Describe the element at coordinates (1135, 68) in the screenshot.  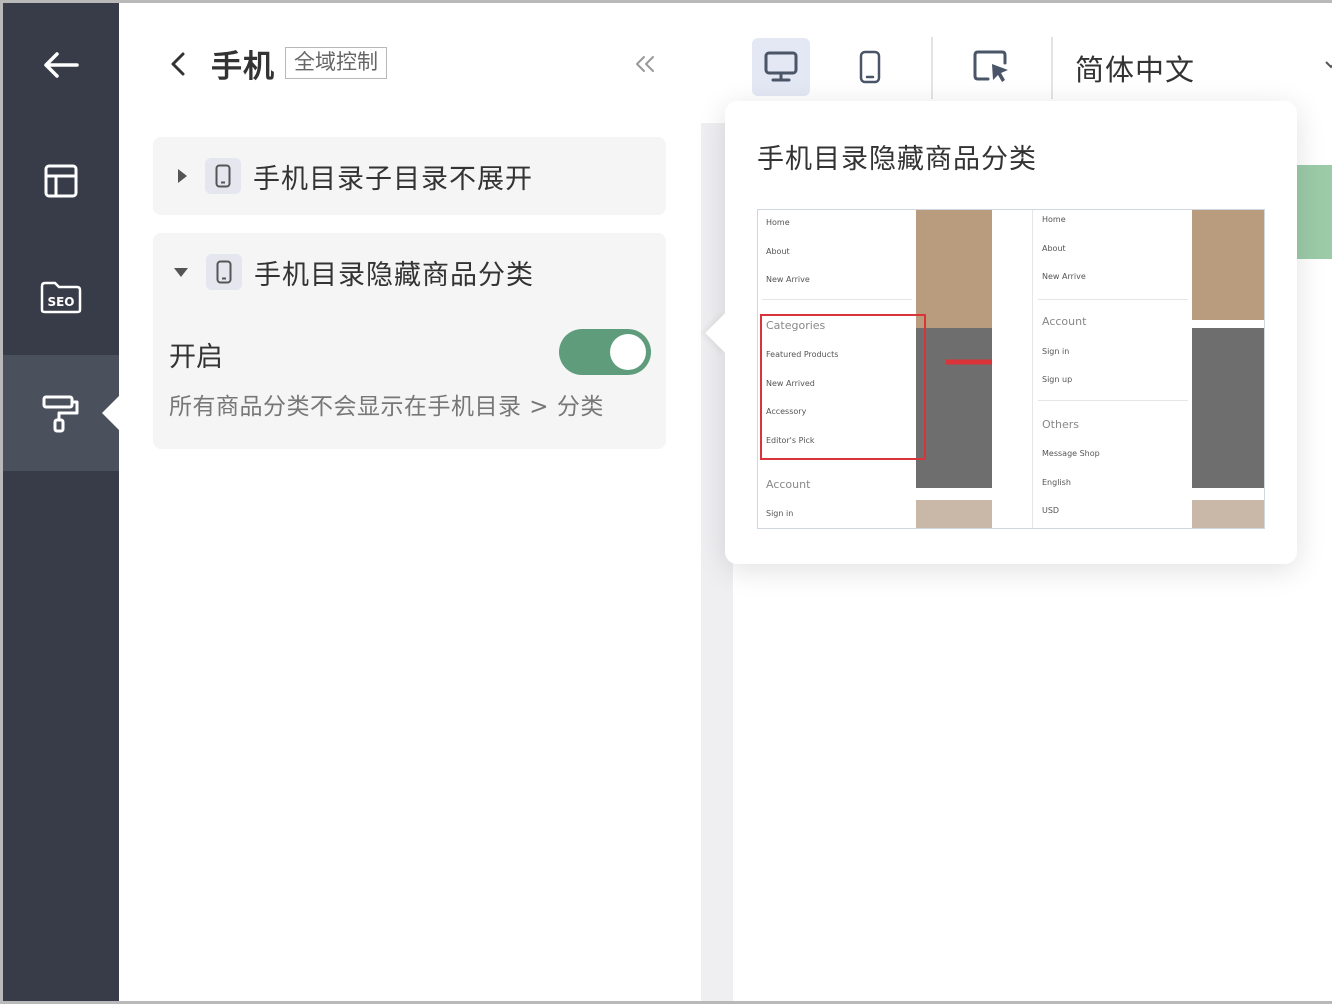
I see `language-select: 简体中文` at that location.